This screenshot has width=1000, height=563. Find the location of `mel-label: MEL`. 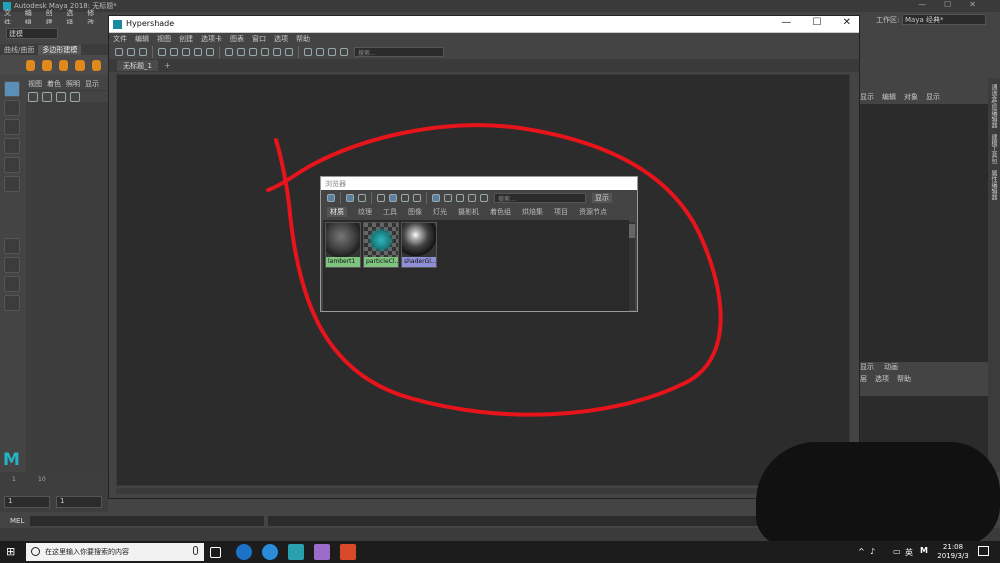

mel-label: MEL is located at coordinates (17, 521).